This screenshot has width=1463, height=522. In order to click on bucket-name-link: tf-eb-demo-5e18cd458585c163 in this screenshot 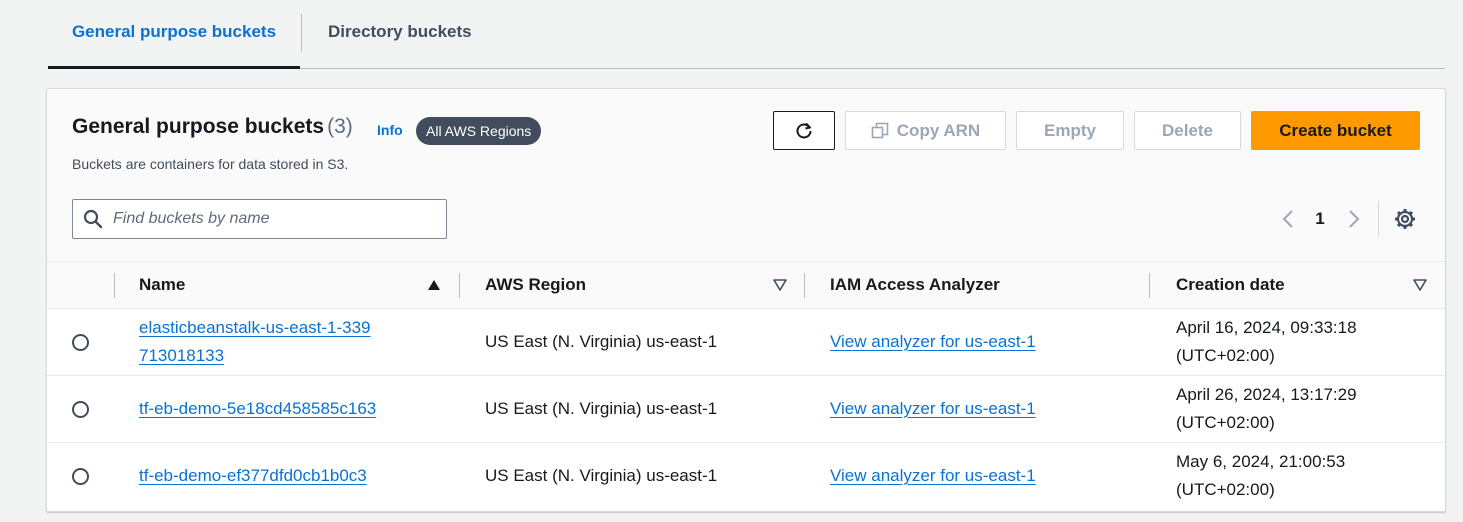, I will do `click(259, 409)`.